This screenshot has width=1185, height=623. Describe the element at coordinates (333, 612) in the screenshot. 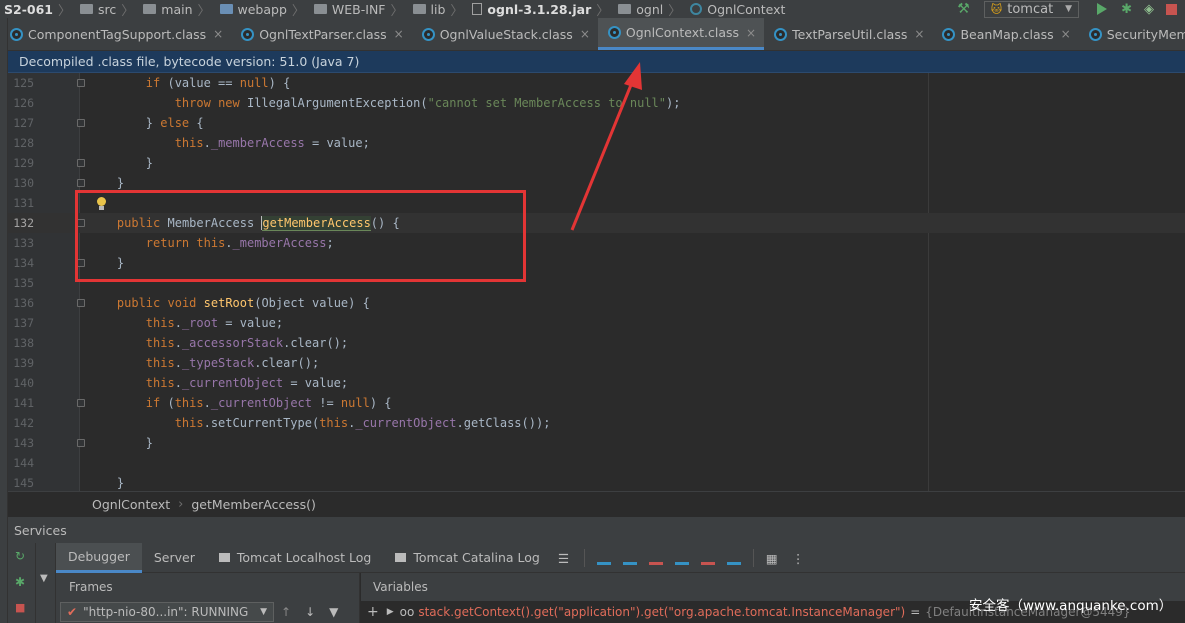

I see `filter-icon: ▼` at that location.